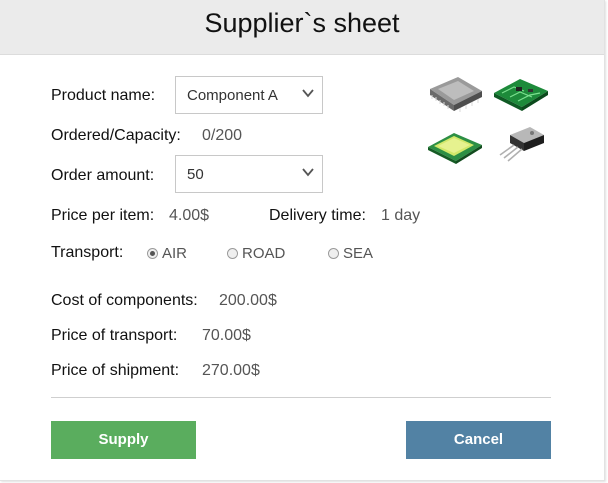  I want to click on delivery-time-value: 1 day, so click(401, 215).